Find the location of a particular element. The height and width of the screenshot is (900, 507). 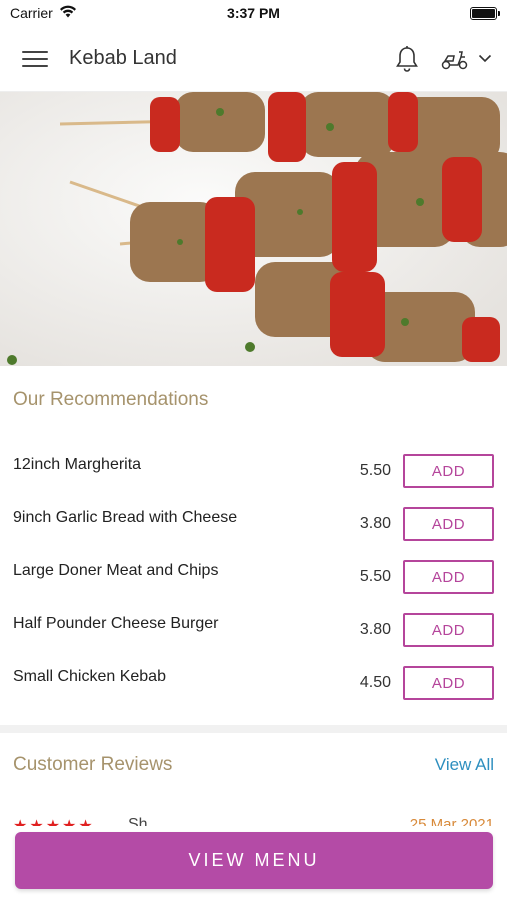

item-name: Small Chicken Kebab is located at coordinates (89, 676).